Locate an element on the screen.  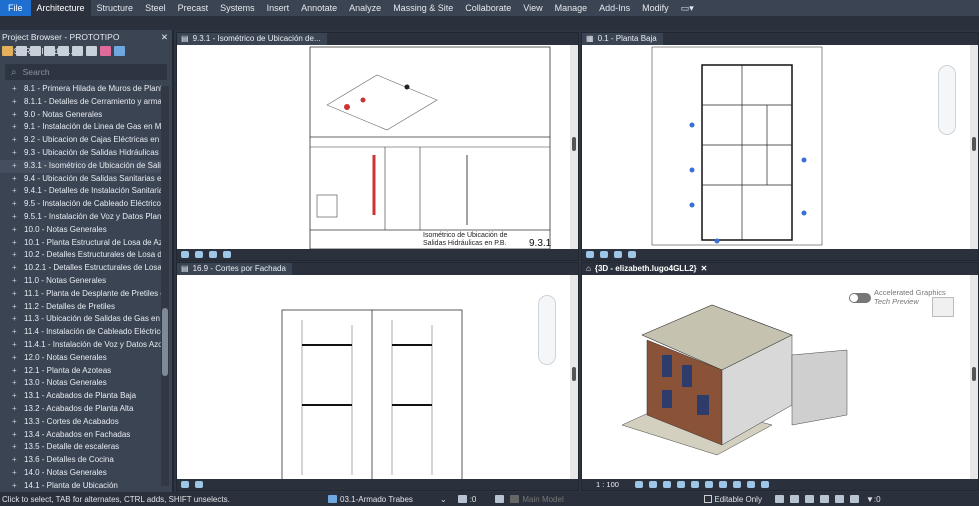
schedule-icon is located at coordinates (49, 51).